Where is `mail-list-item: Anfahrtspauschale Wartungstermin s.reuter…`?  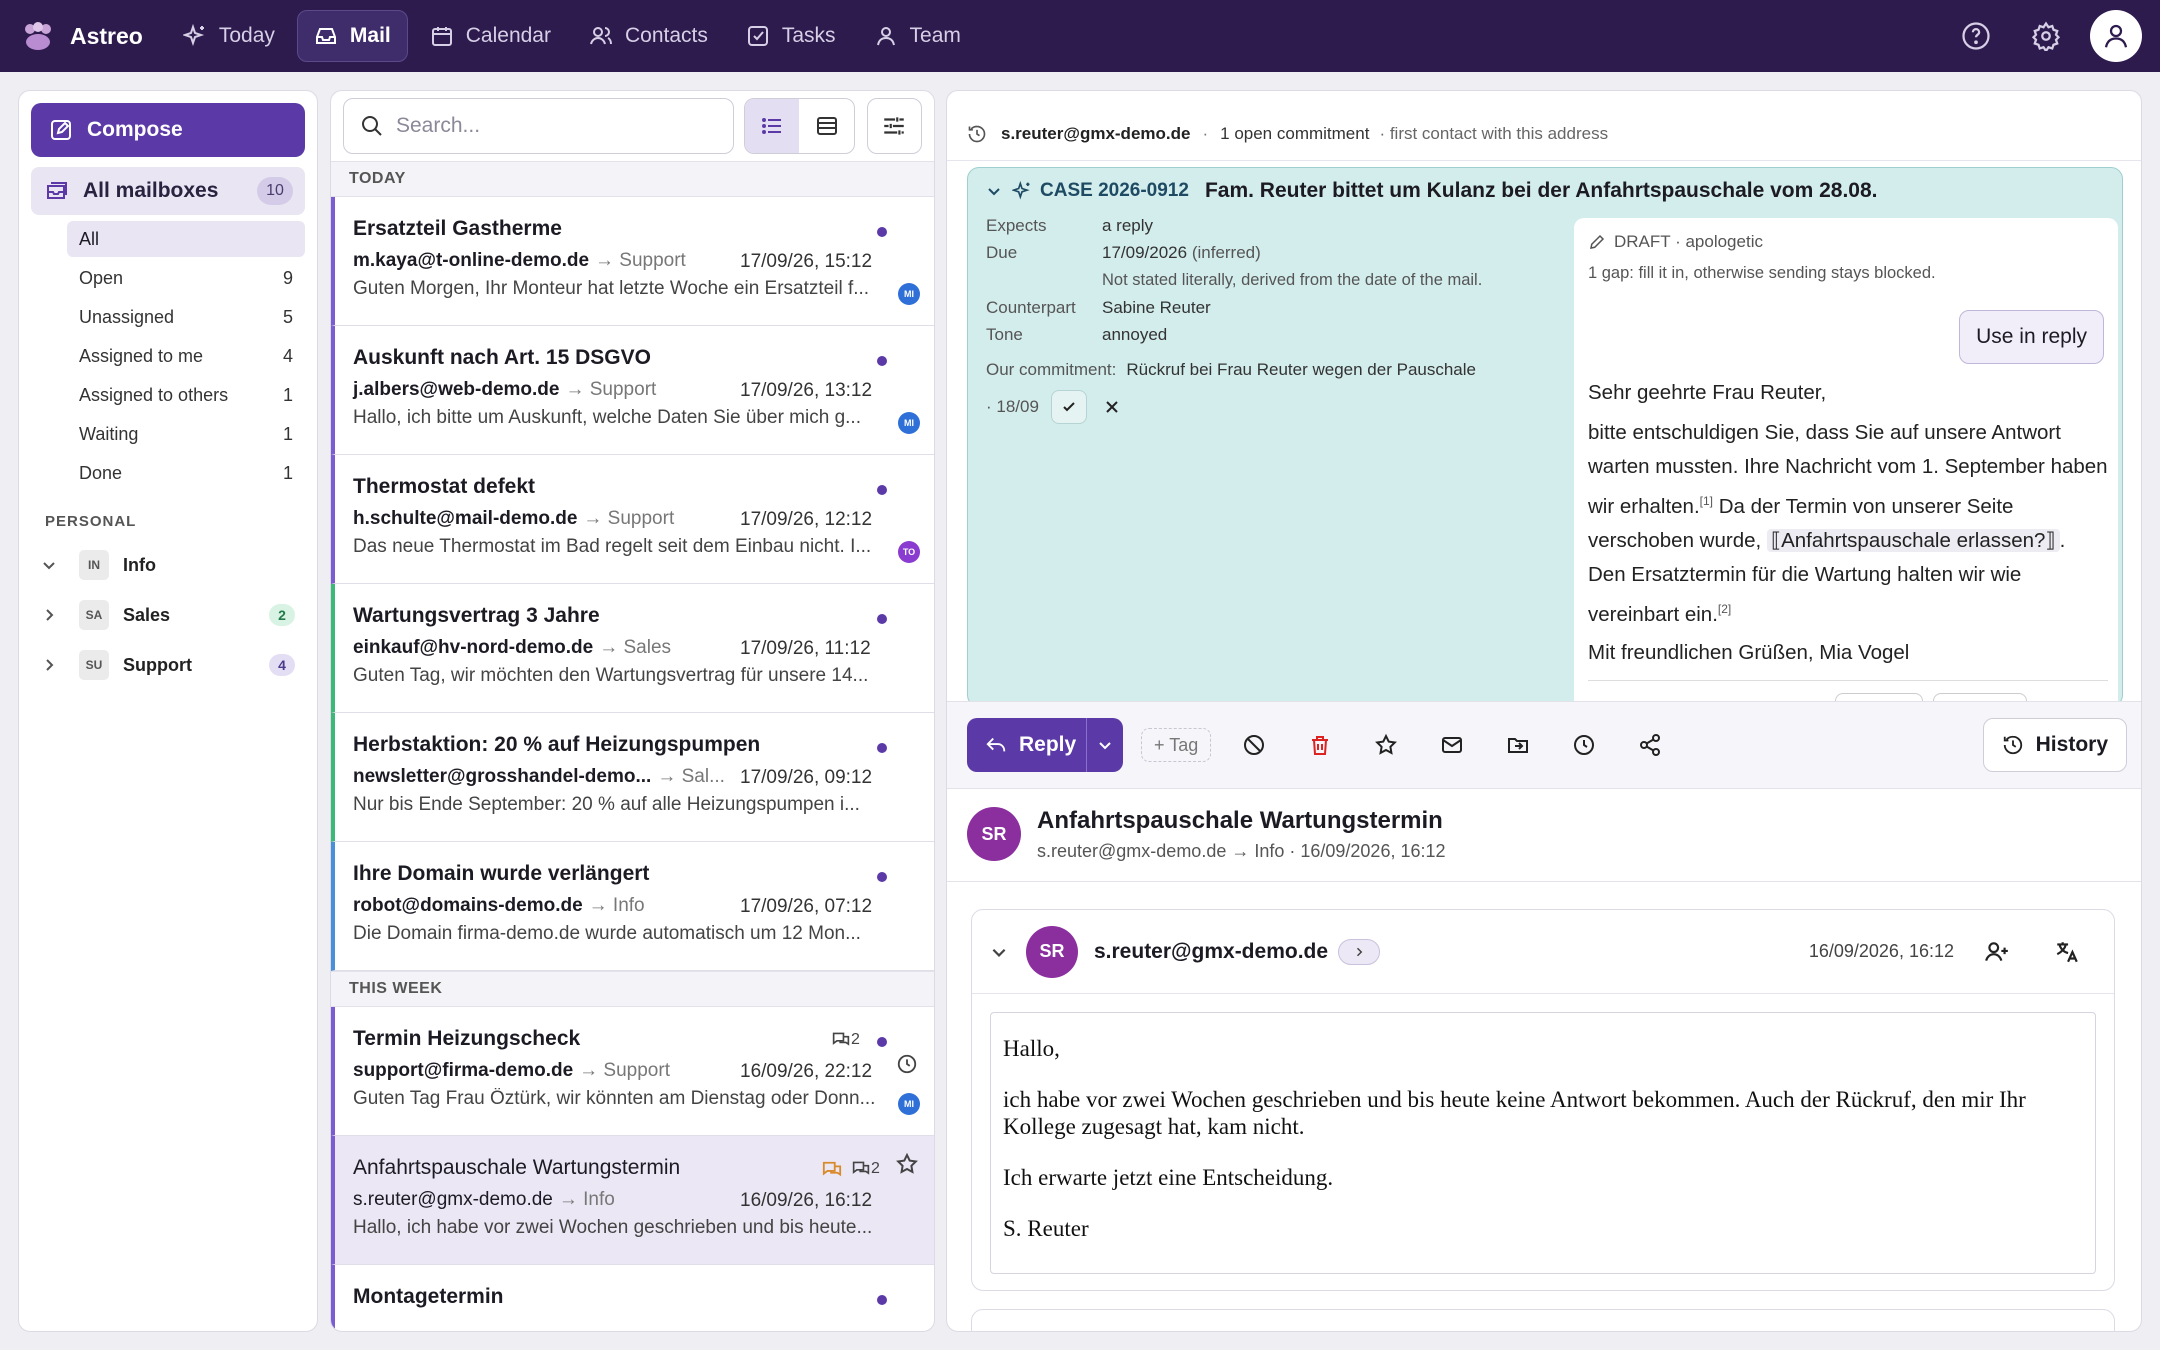 mail-list-item: Anfahrtspauschale Wartungstermin s.reuter… is located at coordinates (632, 1200).